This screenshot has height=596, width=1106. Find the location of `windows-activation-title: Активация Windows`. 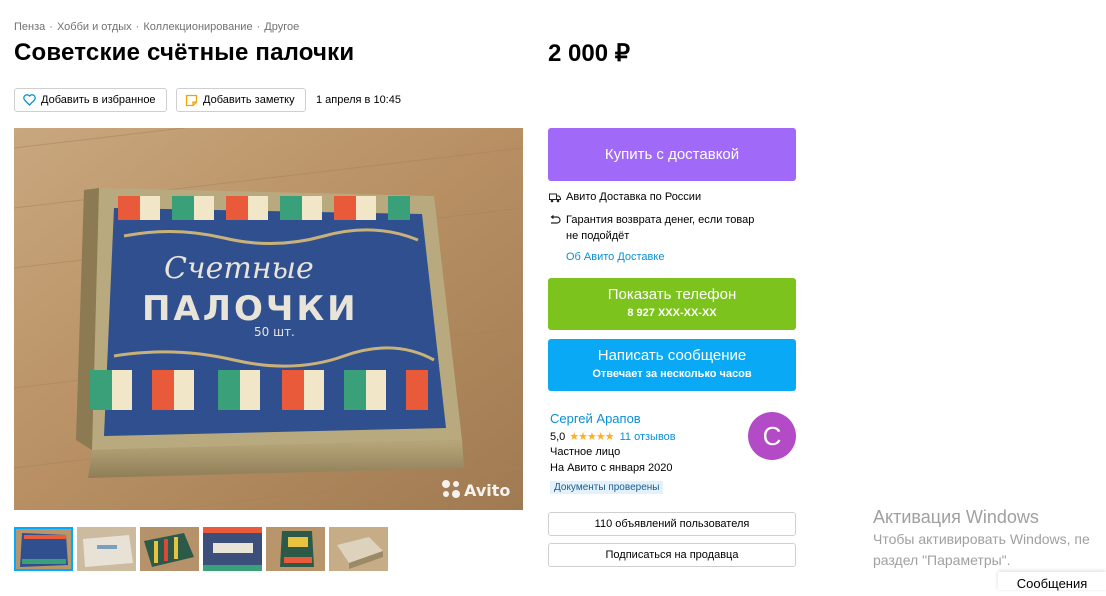

windows-activation-title: Активация Windows is located at coordinates (956, 517).